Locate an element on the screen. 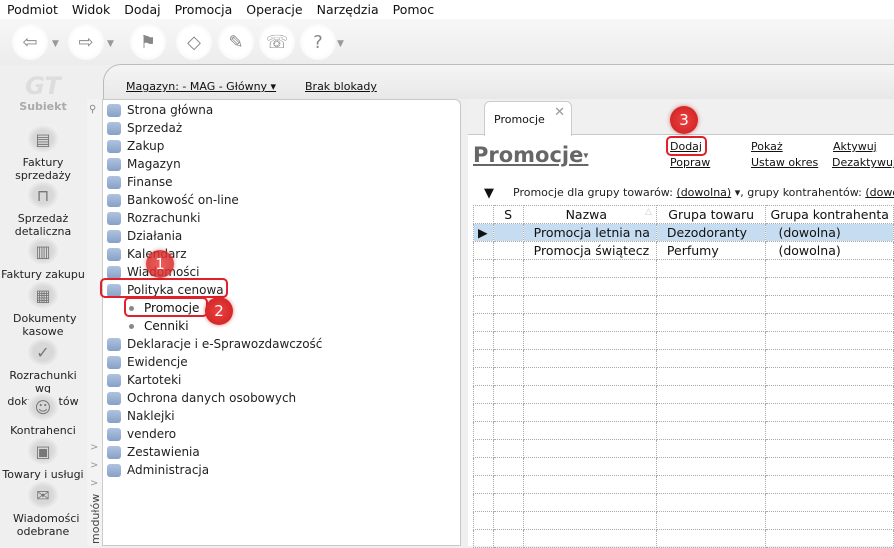  support-icon: ☏ is located at coordinates (277, 42).